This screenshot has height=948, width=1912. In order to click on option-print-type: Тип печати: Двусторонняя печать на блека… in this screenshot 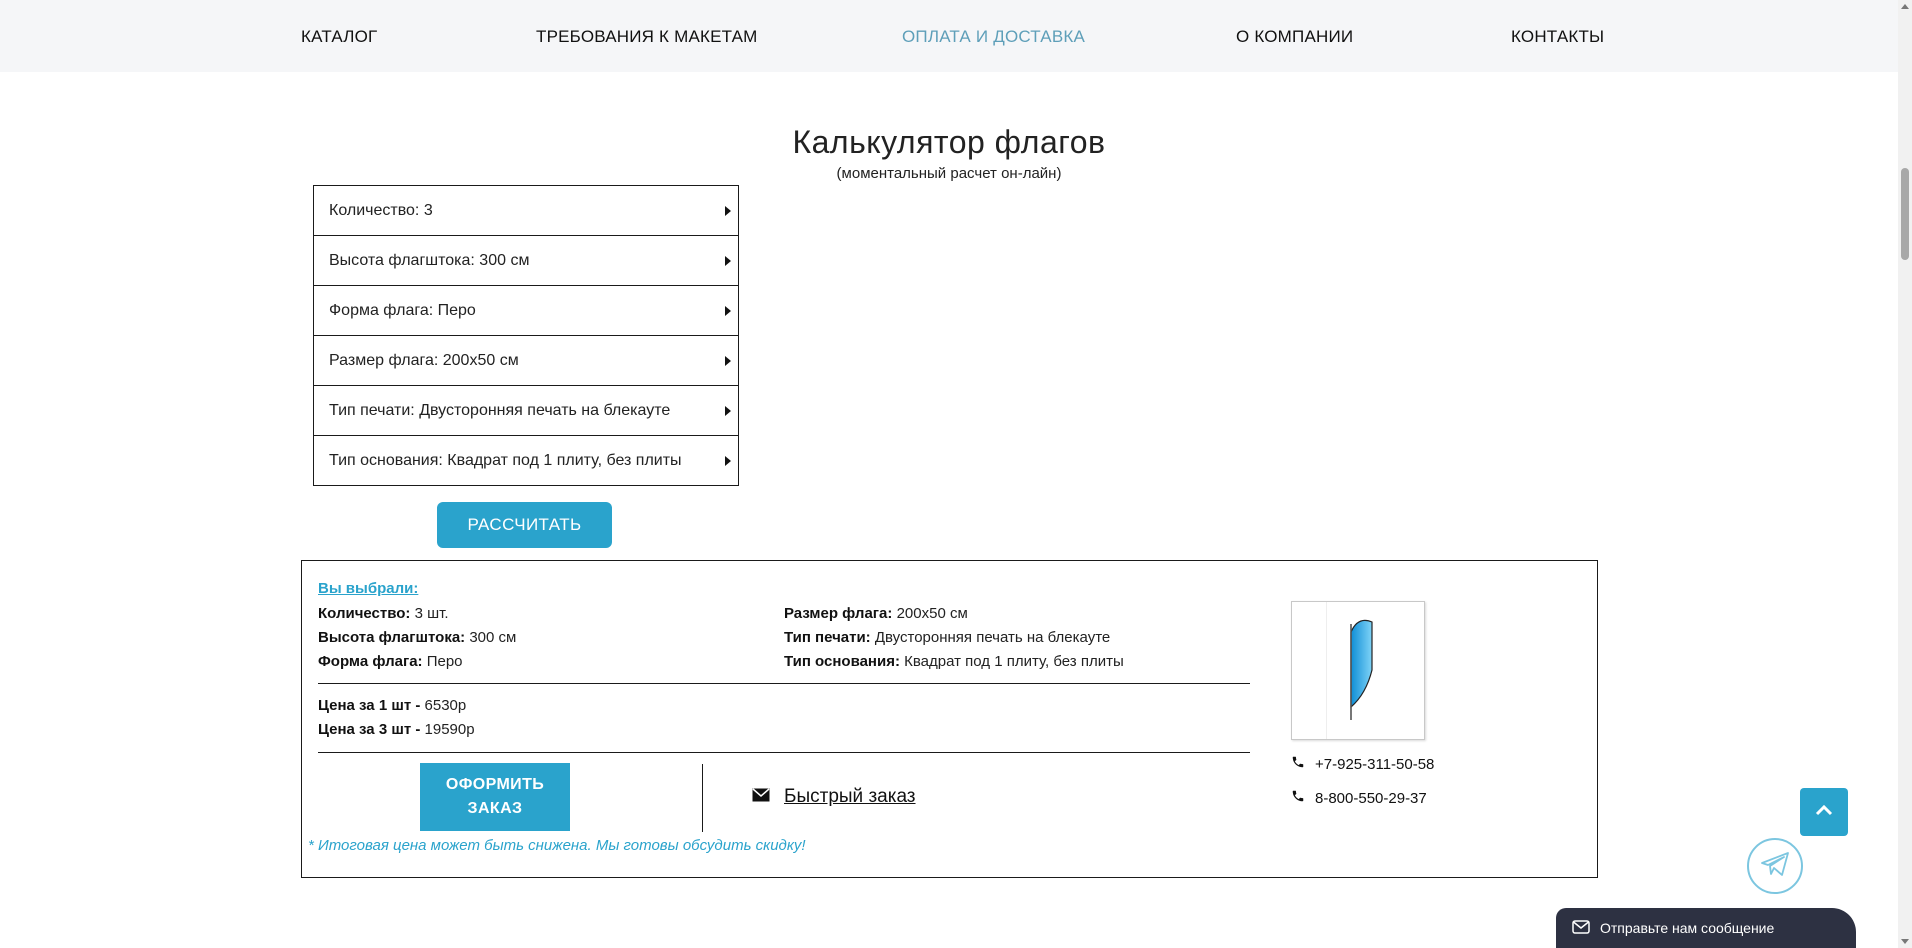, I will do `click(526, 411)`.